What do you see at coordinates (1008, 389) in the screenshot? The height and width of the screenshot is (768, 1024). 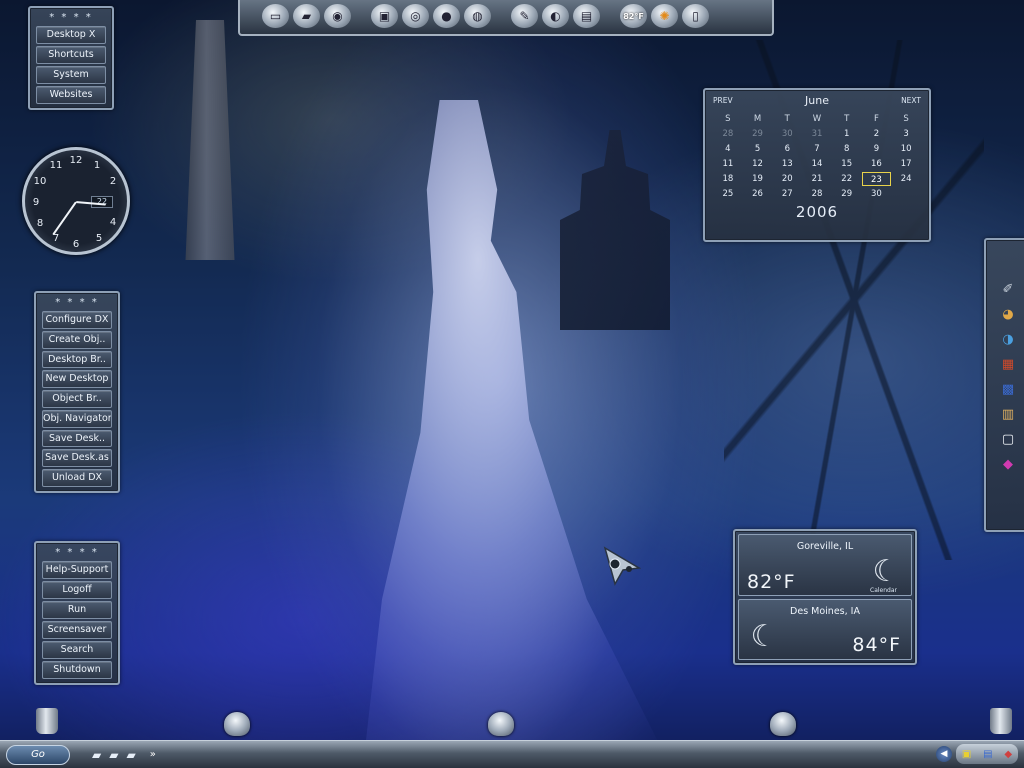 I see `chess-icon: ▩` at bounding box center [1008, 389].